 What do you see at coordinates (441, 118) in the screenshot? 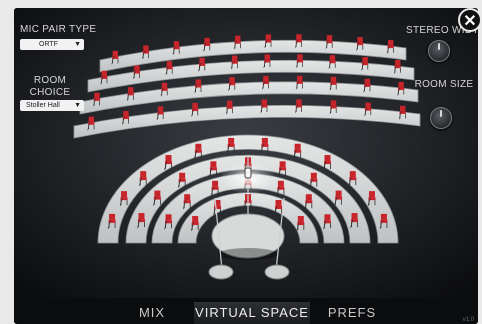
I see `room-size-knob` at bounding box center [441, 118].